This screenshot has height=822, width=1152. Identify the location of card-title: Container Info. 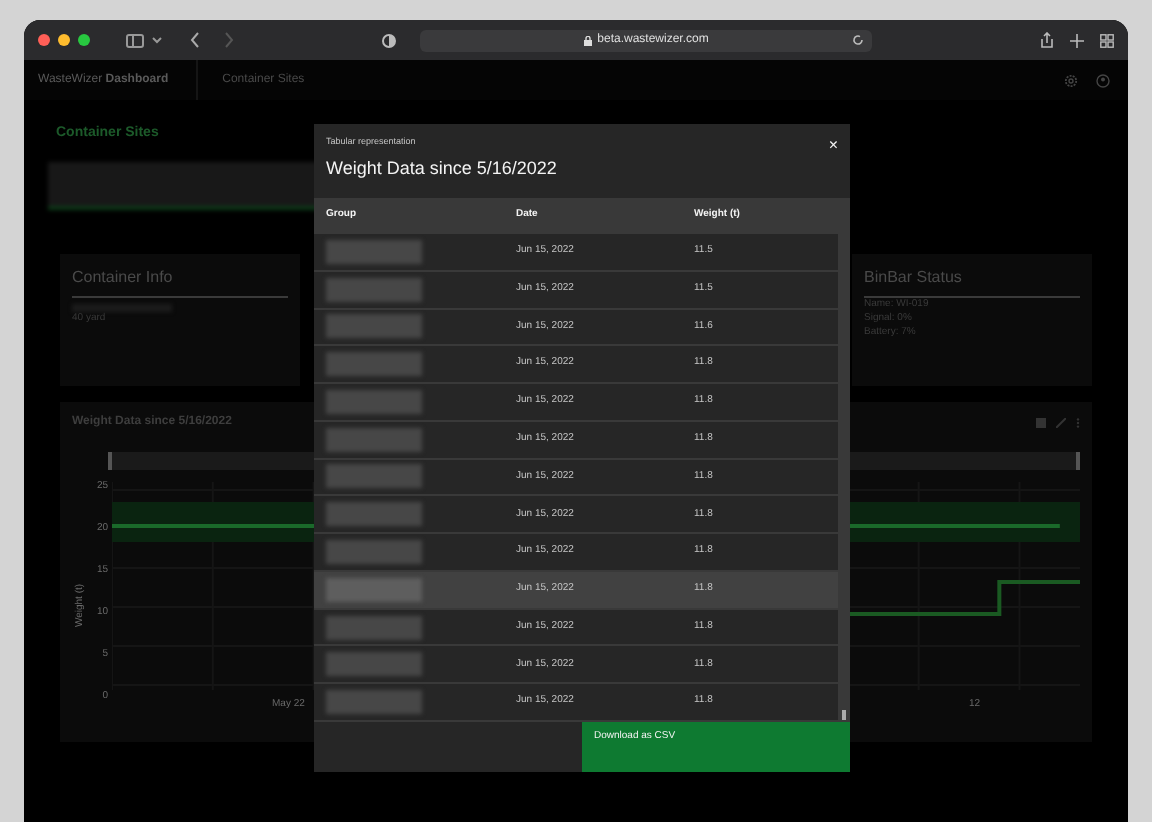
(180, 281).